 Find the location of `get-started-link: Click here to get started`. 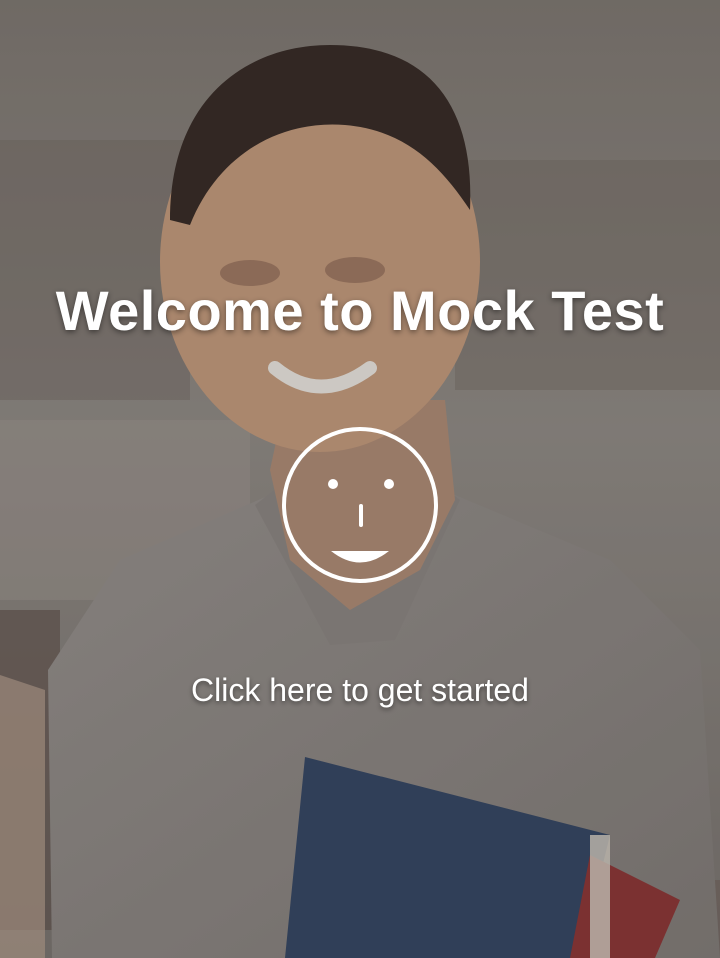

get-started-link: Click here to get started is located at coordinates (360, 690).